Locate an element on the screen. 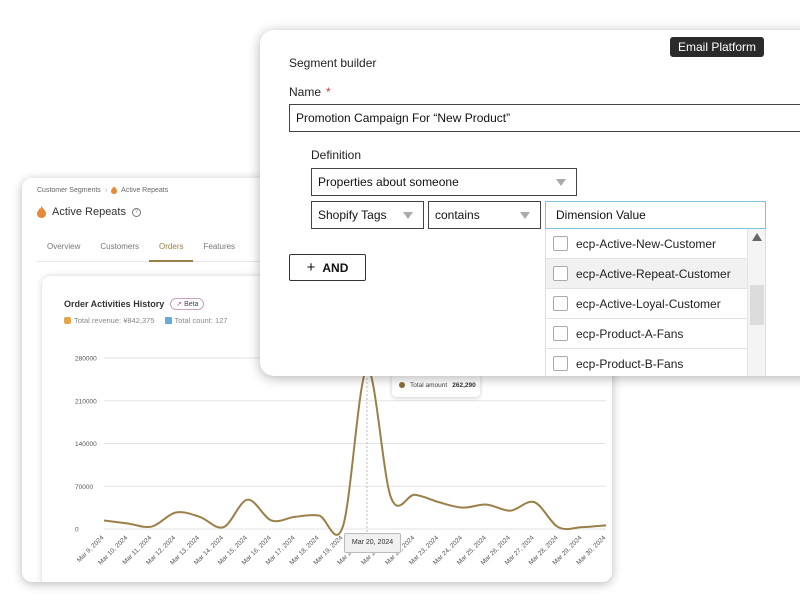 The width and height of the screenshot is (800, 600). properties-select: Properties about someone is located at coordinates (444, 182).